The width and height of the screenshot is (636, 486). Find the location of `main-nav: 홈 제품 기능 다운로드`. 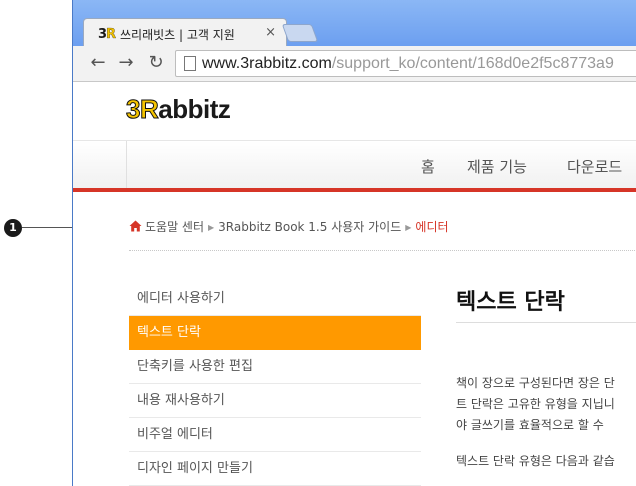

main-nav: 홈 제품 기능 다운로드 is located at coordinates (354, 164).